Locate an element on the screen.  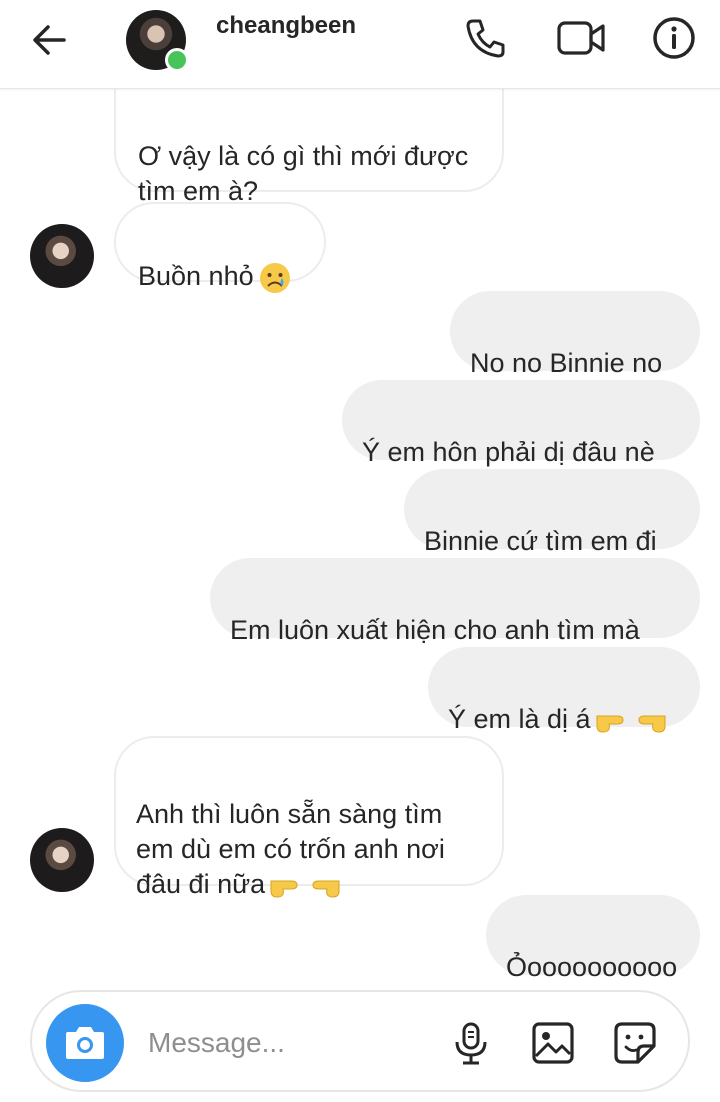
sticker-button is located at coordinates (635, 1043).